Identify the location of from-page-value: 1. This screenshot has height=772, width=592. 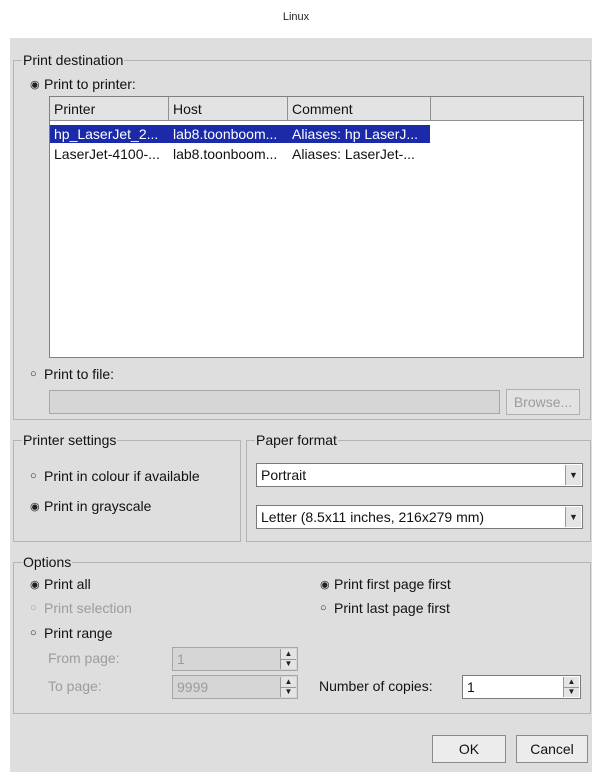
(181, 659).